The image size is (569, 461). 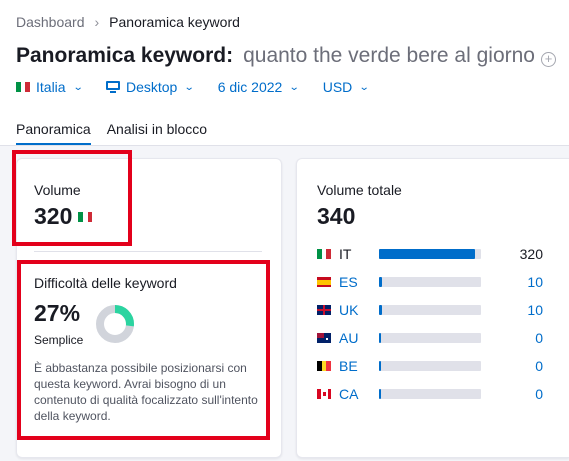 I want to click on volume-value-row: 320, so click(x=63, y=216).